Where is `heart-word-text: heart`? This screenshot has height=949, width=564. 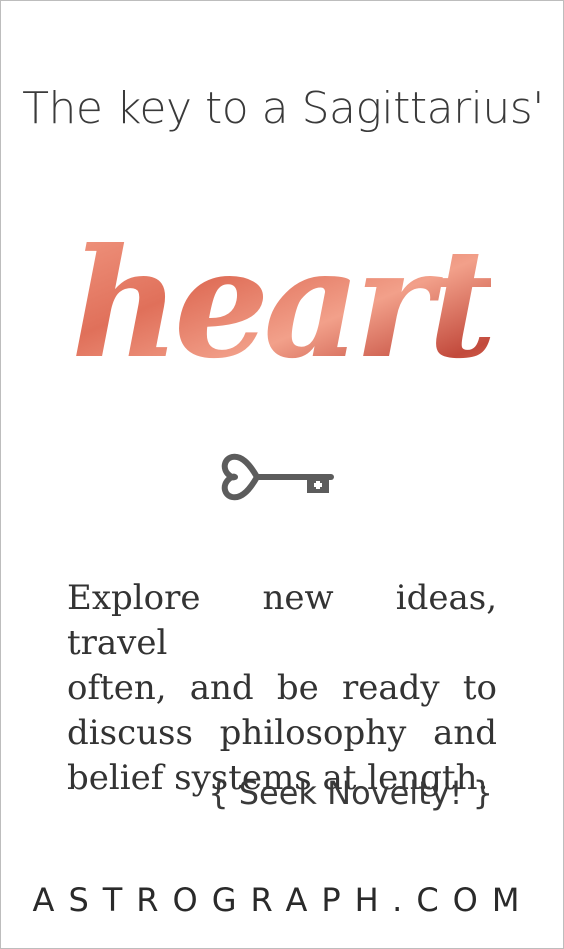 heart-word-text: heart is located at coordinates (281, 304).